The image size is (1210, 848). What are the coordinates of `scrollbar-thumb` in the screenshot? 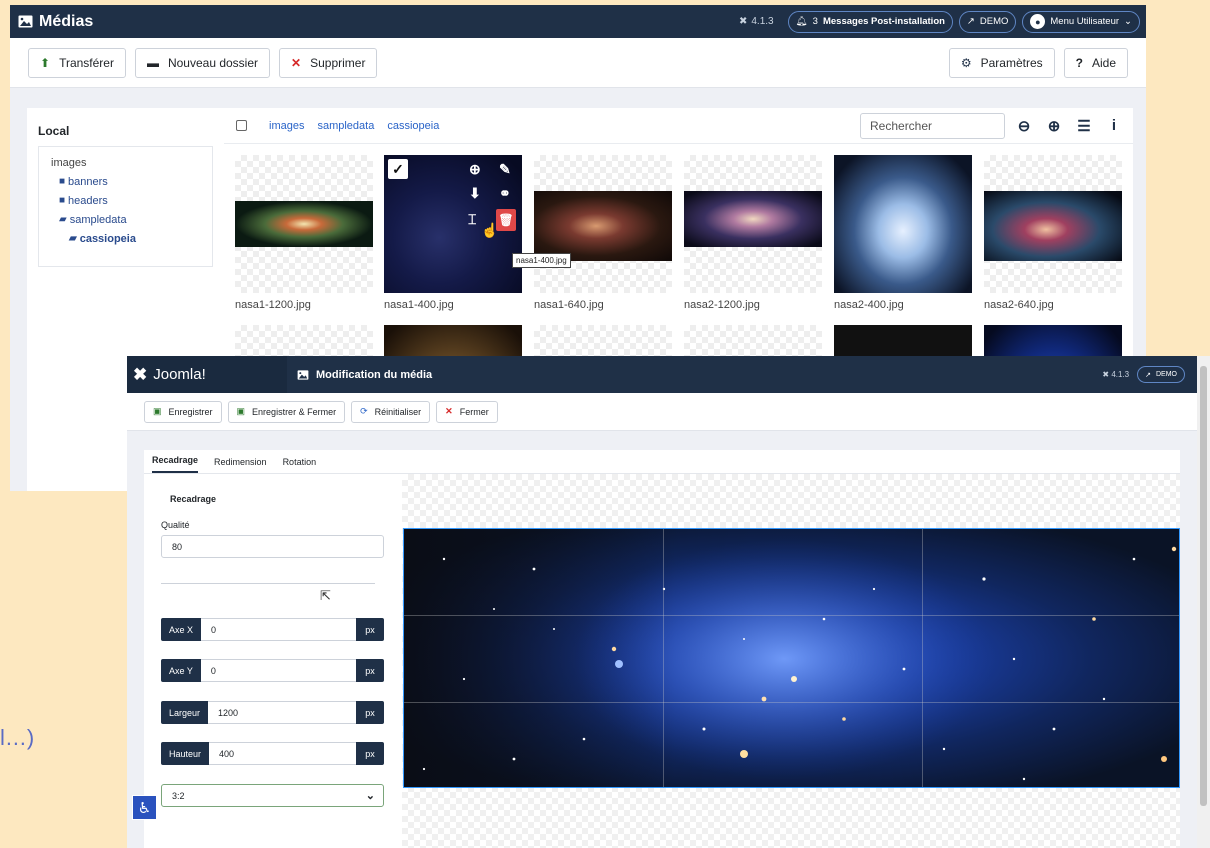 It's located at (1203, 586).